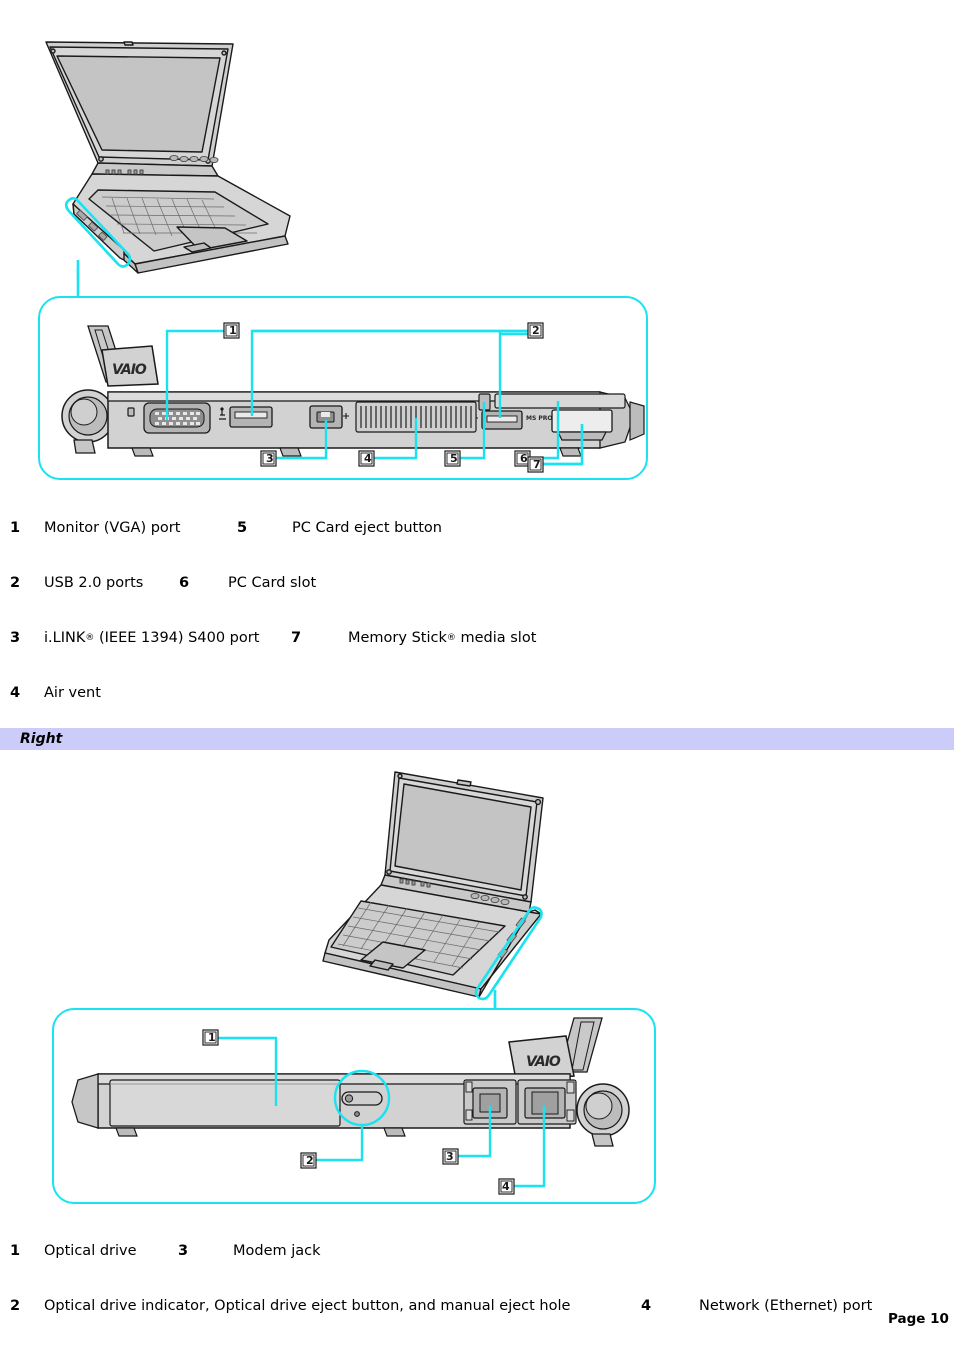 Image resolution: width=954 pixels, height=1353 pixels. Describe the element at coordinates (242, 528) in the screenshot. I see `part-number: 5` at that location.